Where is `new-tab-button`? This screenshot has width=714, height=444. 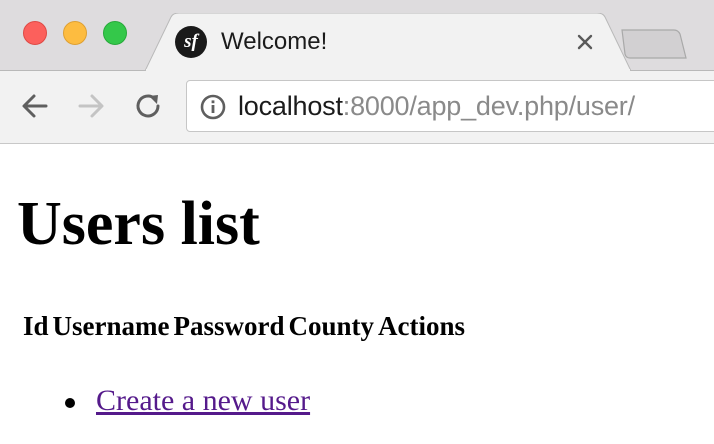 new-tab-button is located at coordinates (653, 44).